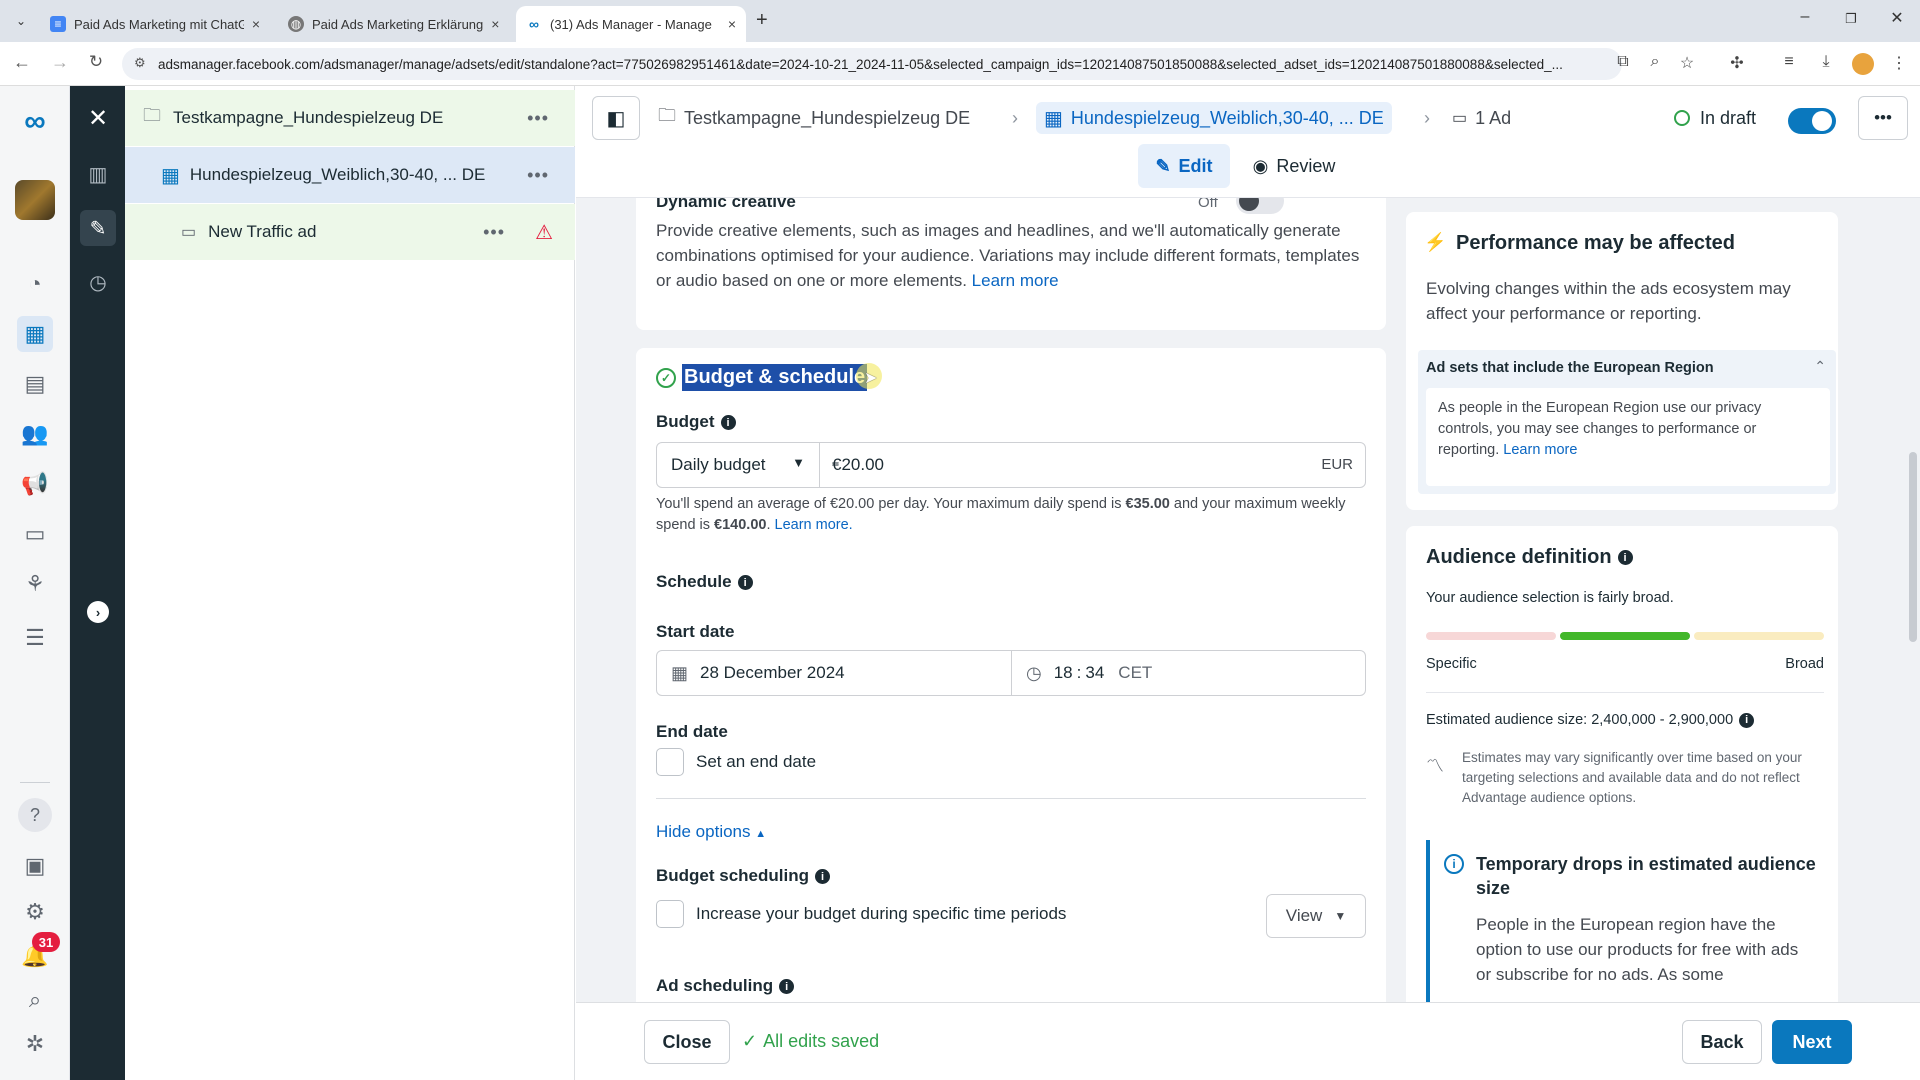  What do you see at coordinates (1812, 121) in the screenshot?
I see `publish-toggle` at bounding box center [1812, 121].